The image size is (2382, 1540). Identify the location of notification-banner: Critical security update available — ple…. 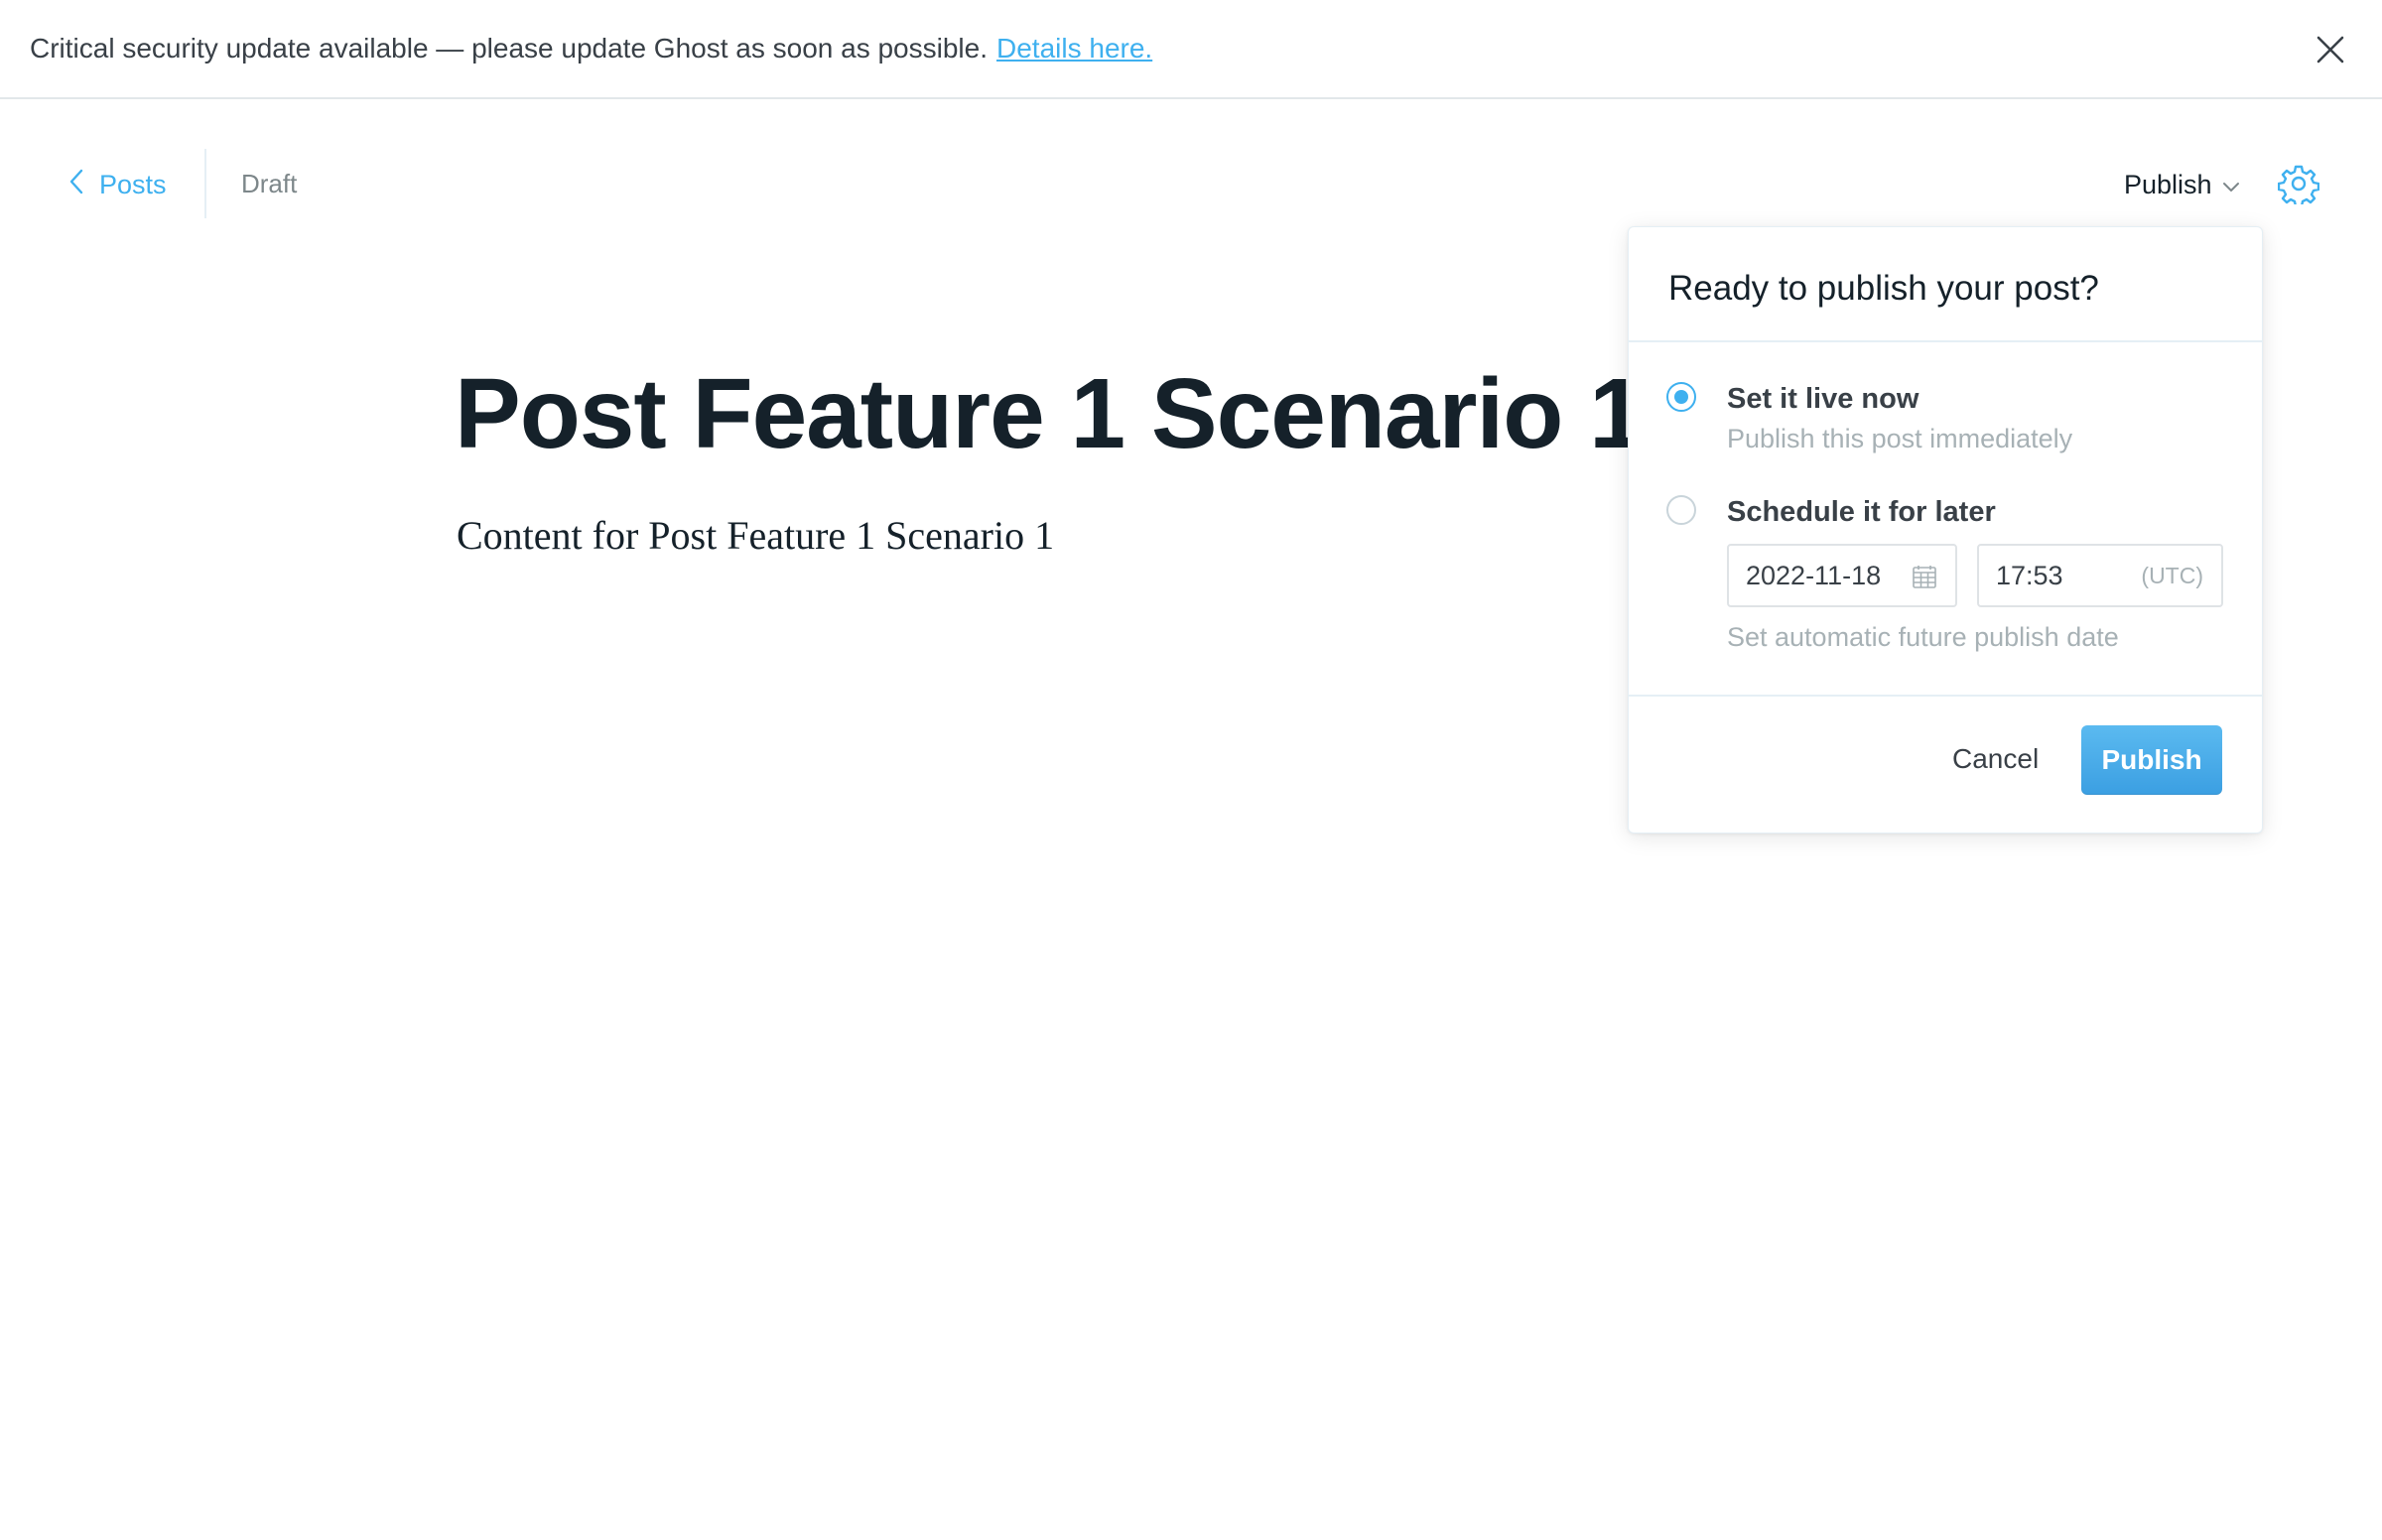
(1191, 49).